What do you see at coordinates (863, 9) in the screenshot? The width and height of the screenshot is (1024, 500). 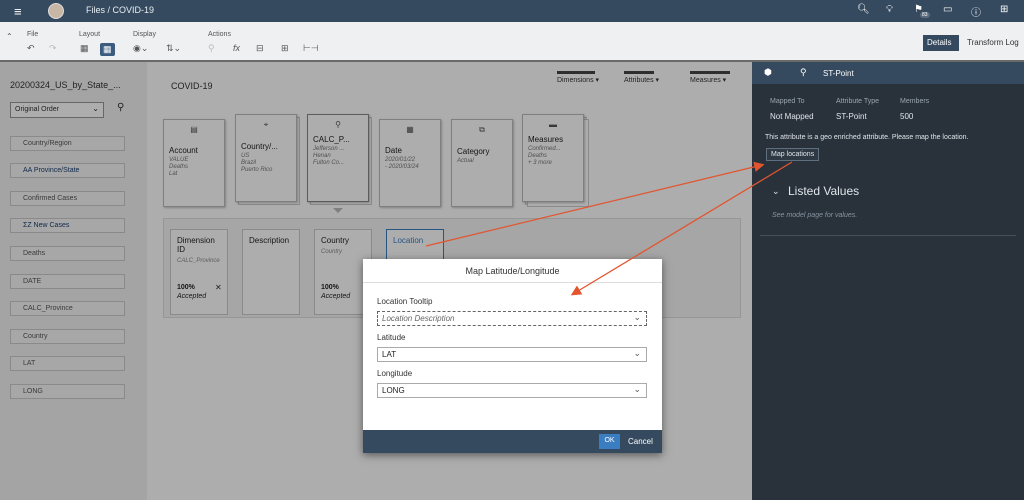 I see `search-icon: 🔍︎` at bounding box center [863, 9].